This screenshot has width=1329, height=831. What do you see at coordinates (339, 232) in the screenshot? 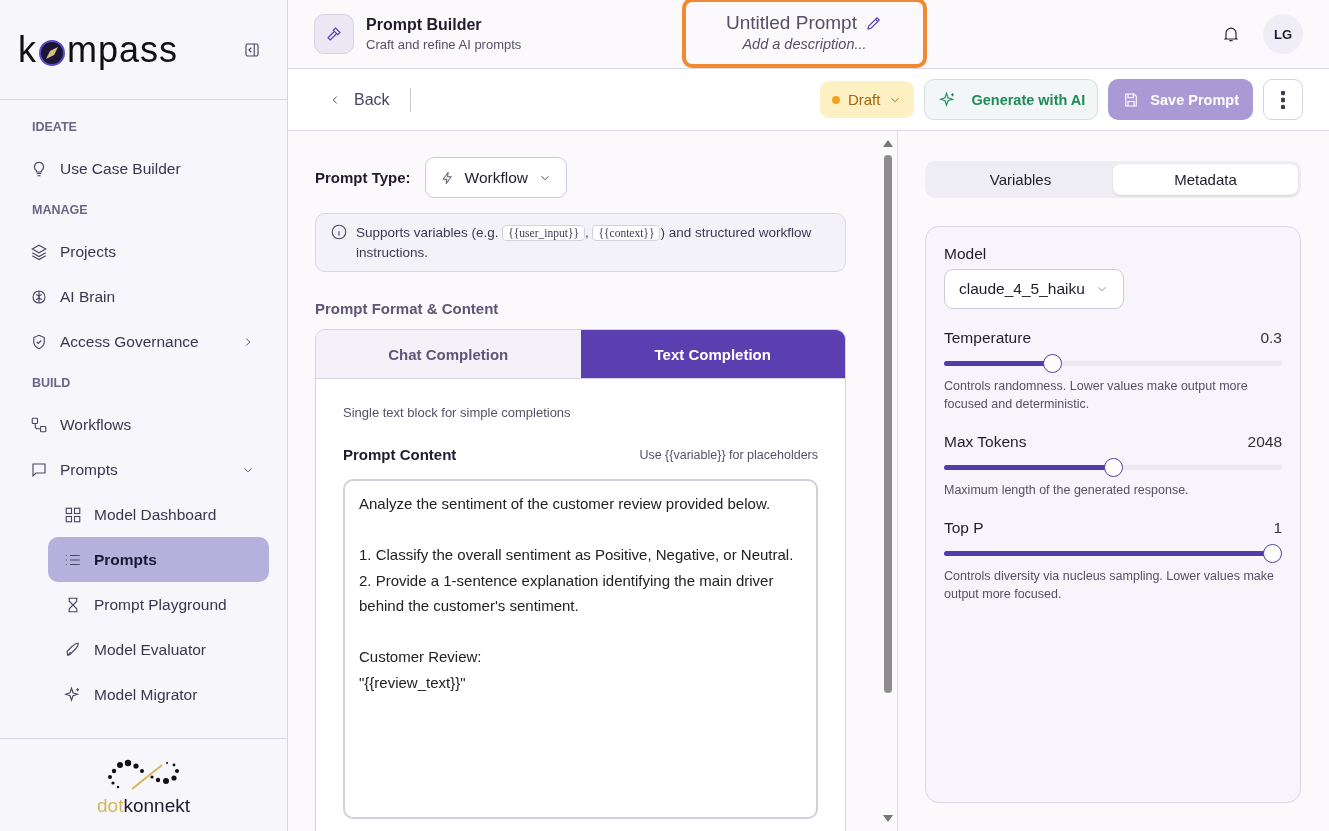
I see `info-icon` at bounding box center [339, 232].